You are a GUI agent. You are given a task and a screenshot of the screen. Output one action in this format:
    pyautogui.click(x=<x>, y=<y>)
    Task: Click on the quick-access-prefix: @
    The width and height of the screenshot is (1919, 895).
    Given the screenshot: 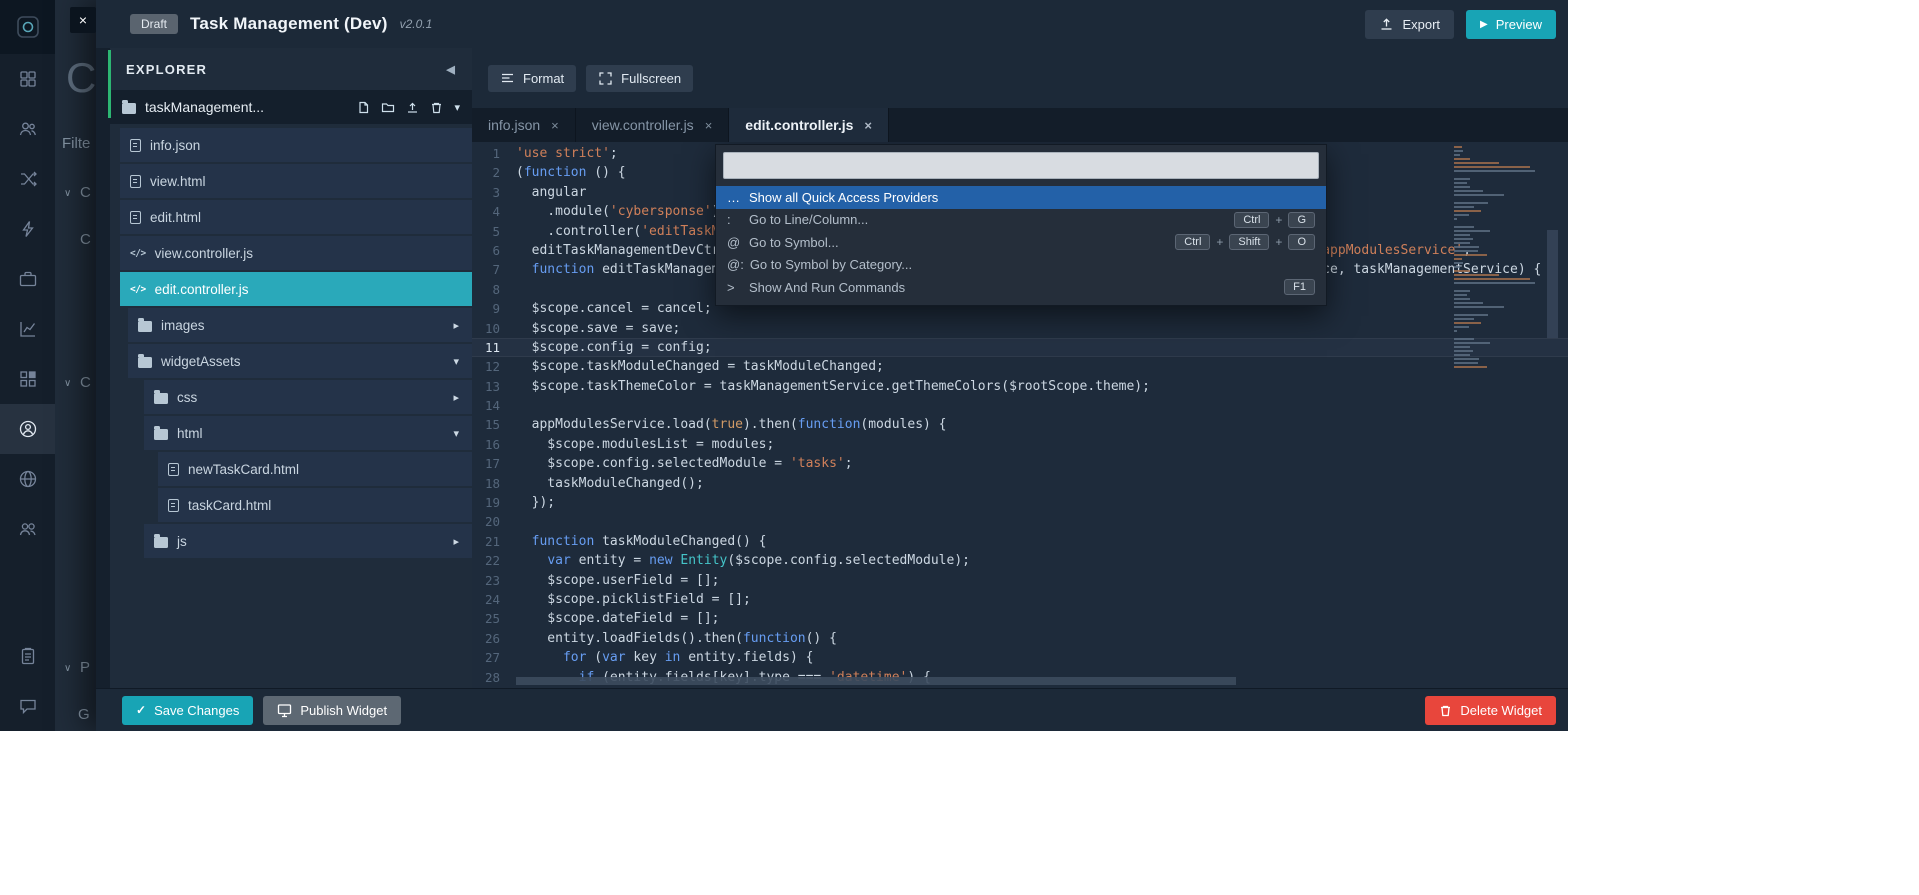 What is the action you would take?
    pyautogui.click(x=734, y=242)
    